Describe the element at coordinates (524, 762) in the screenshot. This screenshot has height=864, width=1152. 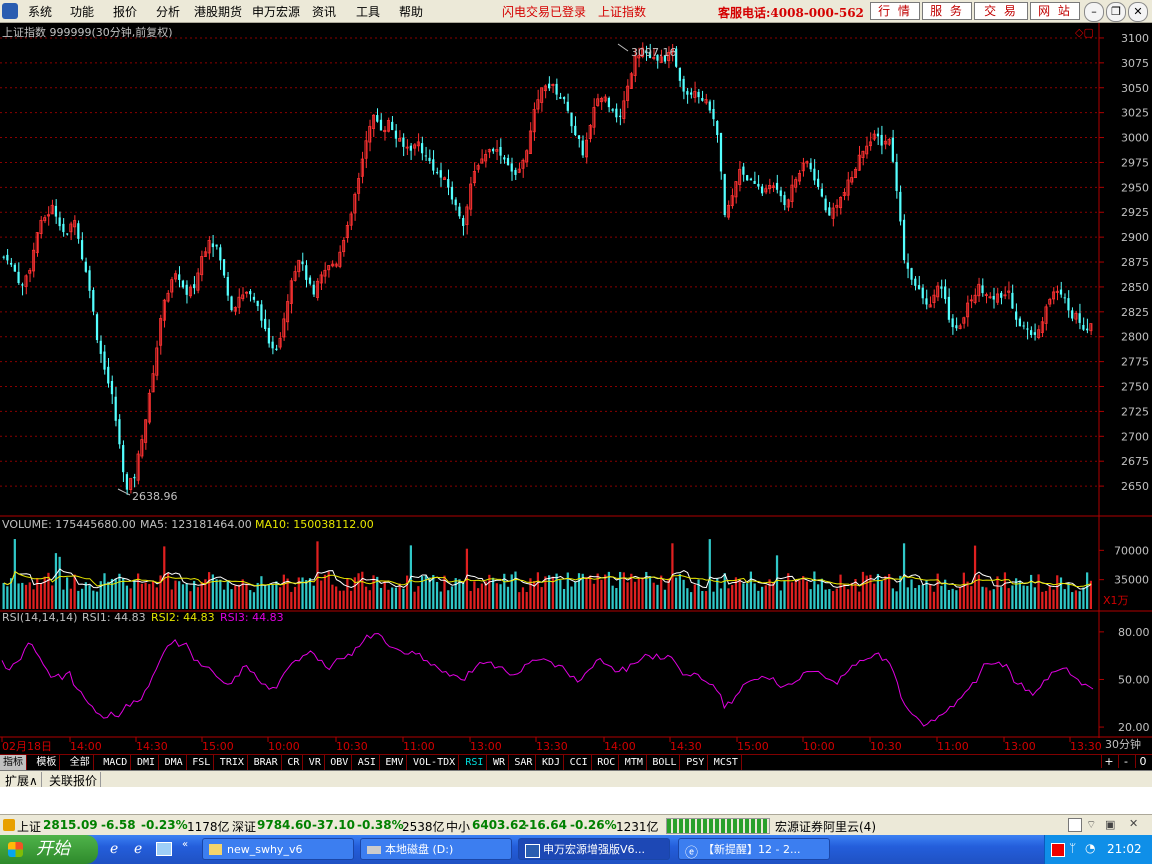
I see `indicator-tab: SAR` at that location.